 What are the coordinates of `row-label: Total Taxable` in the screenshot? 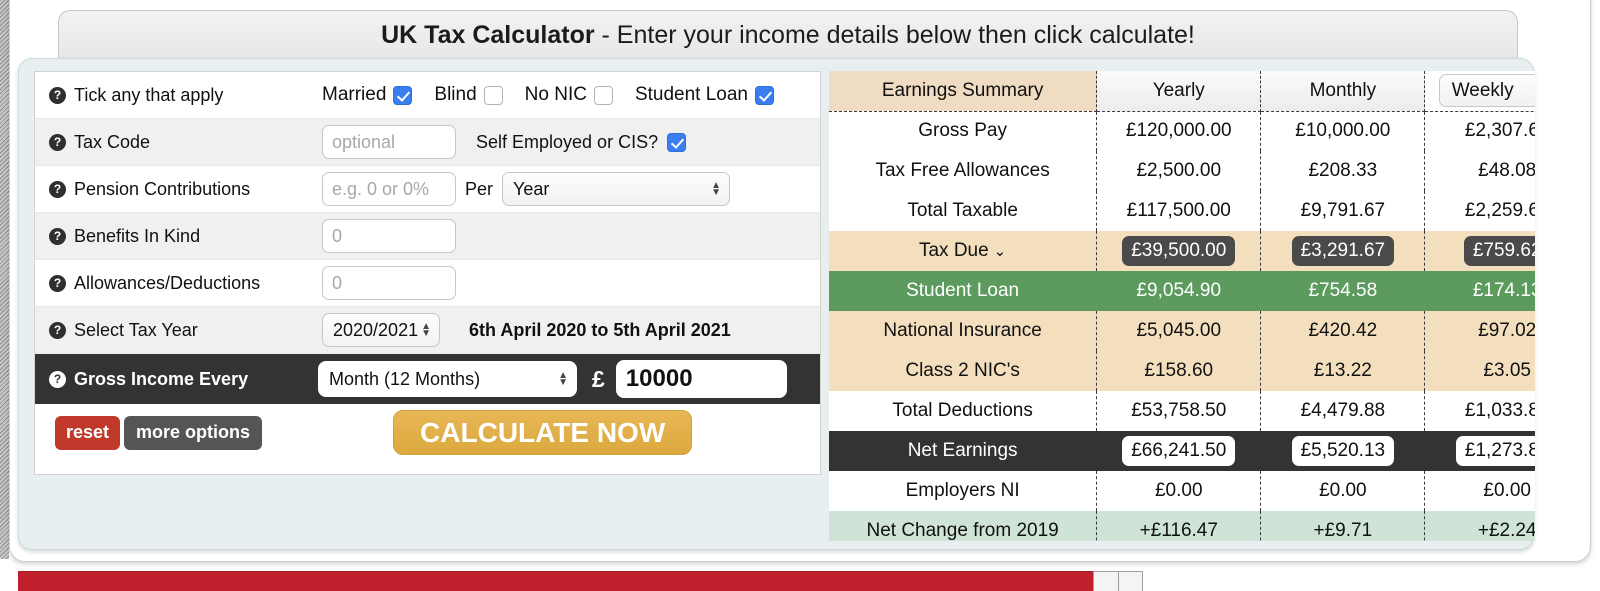 It's located at (963, 211).